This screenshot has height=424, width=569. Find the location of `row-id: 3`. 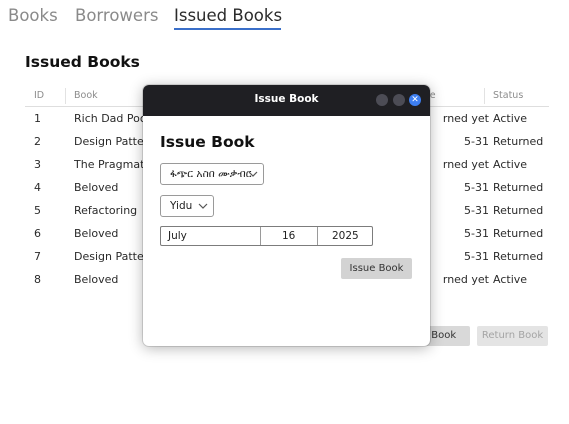

row-id: 3 is located at coordinates (37, 164).